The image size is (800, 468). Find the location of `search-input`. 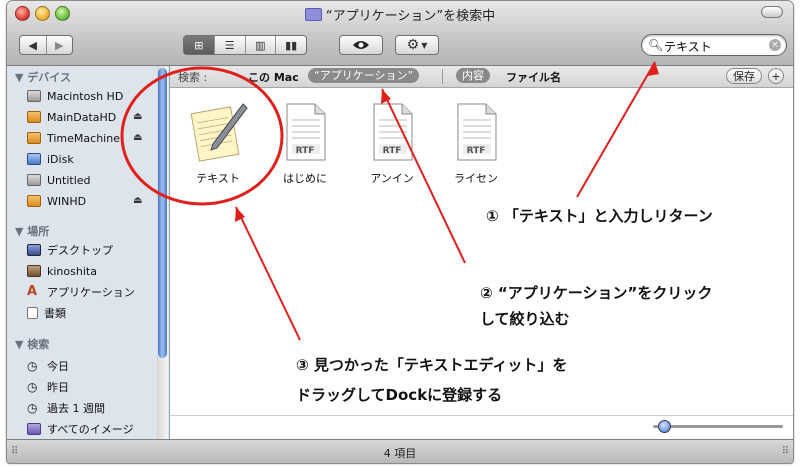

search-input is located at coordinates (714, 46).